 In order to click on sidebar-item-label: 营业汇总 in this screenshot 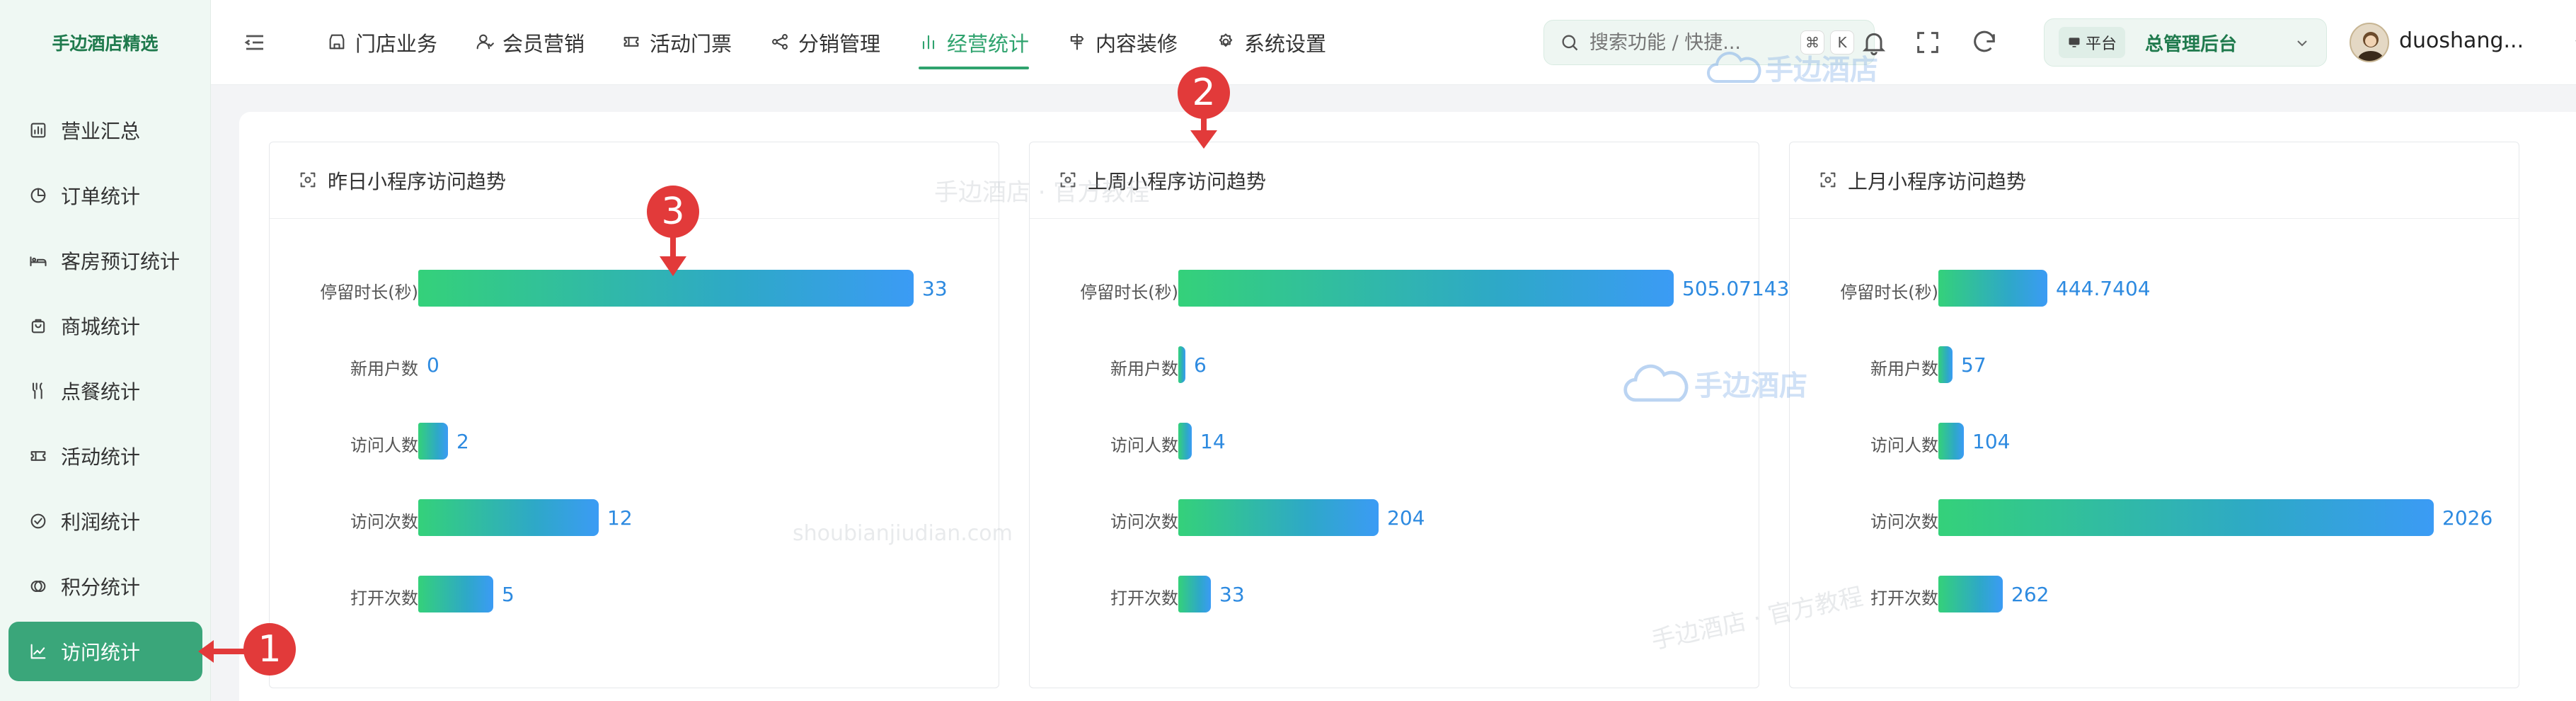, I will do `click(101, 131)`.